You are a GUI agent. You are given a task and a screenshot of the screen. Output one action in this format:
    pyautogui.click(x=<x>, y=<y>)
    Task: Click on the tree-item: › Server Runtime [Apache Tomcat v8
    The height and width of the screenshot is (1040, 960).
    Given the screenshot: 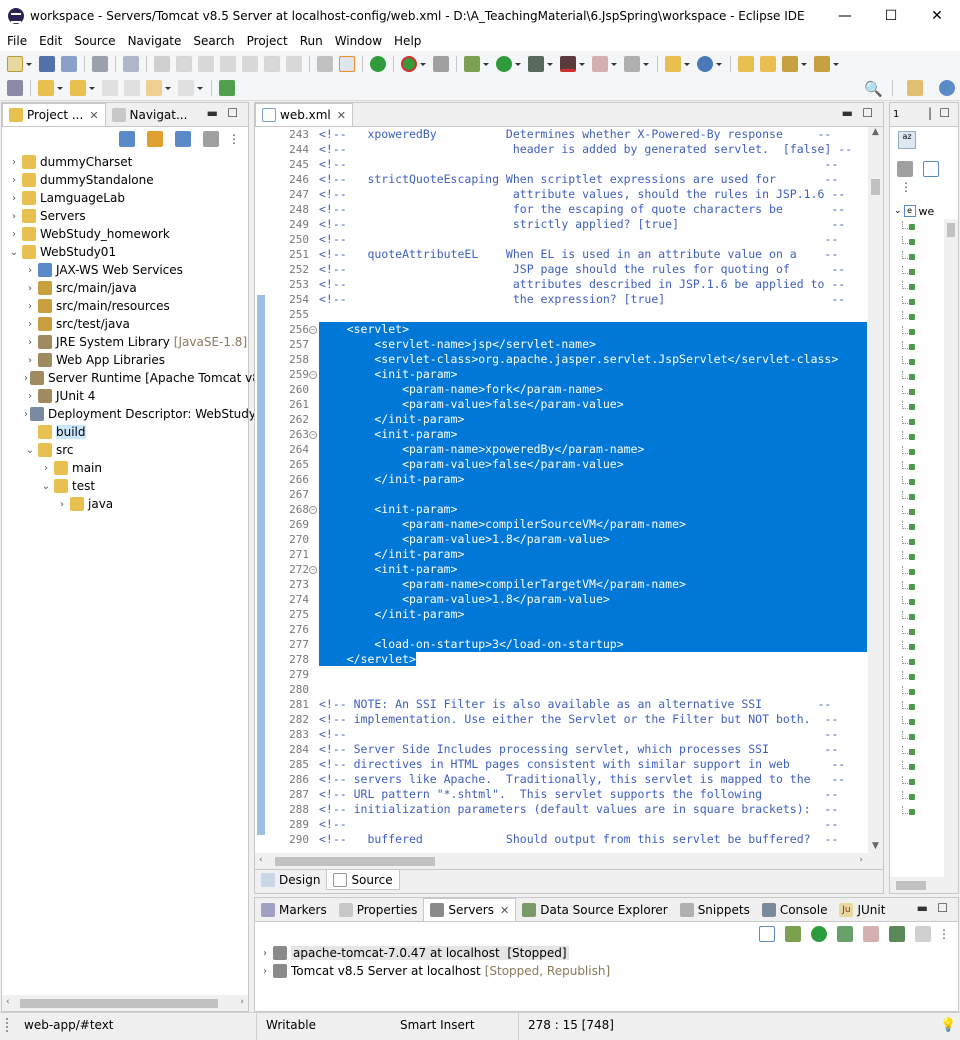 What is the action you would take?
    pyautogui.click(x=131, y=378)
    